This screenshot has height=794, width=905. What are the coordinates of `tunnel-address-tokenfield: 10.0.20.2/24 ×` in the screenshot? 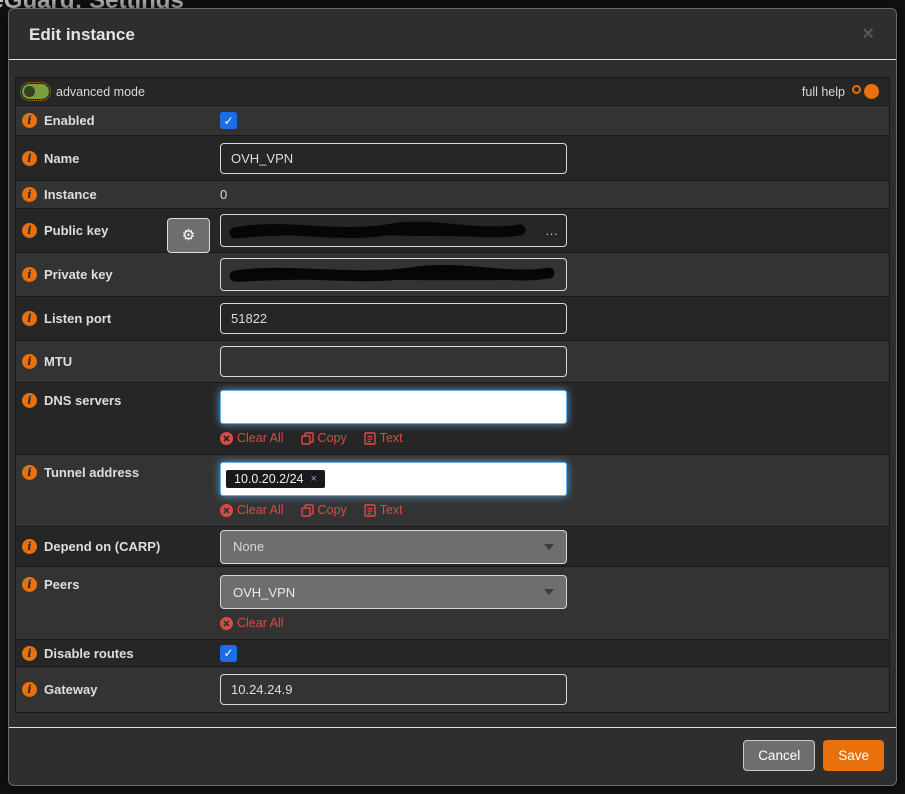 It's located at (393, 479).